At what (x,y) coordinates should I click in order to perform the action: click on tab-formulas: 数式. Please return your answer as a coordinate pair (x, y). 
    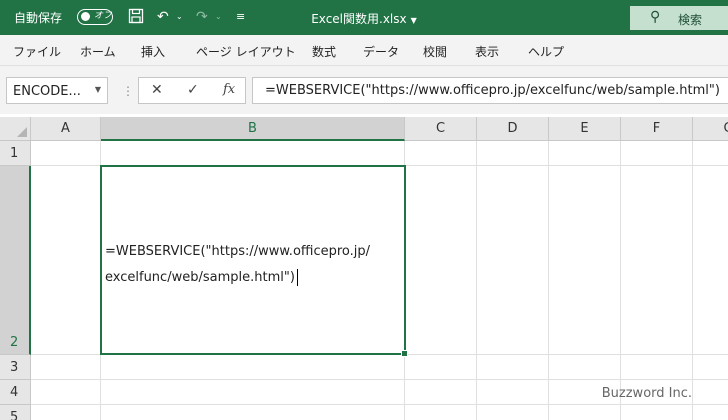
    Looking at the image, I should click on (324, 51).